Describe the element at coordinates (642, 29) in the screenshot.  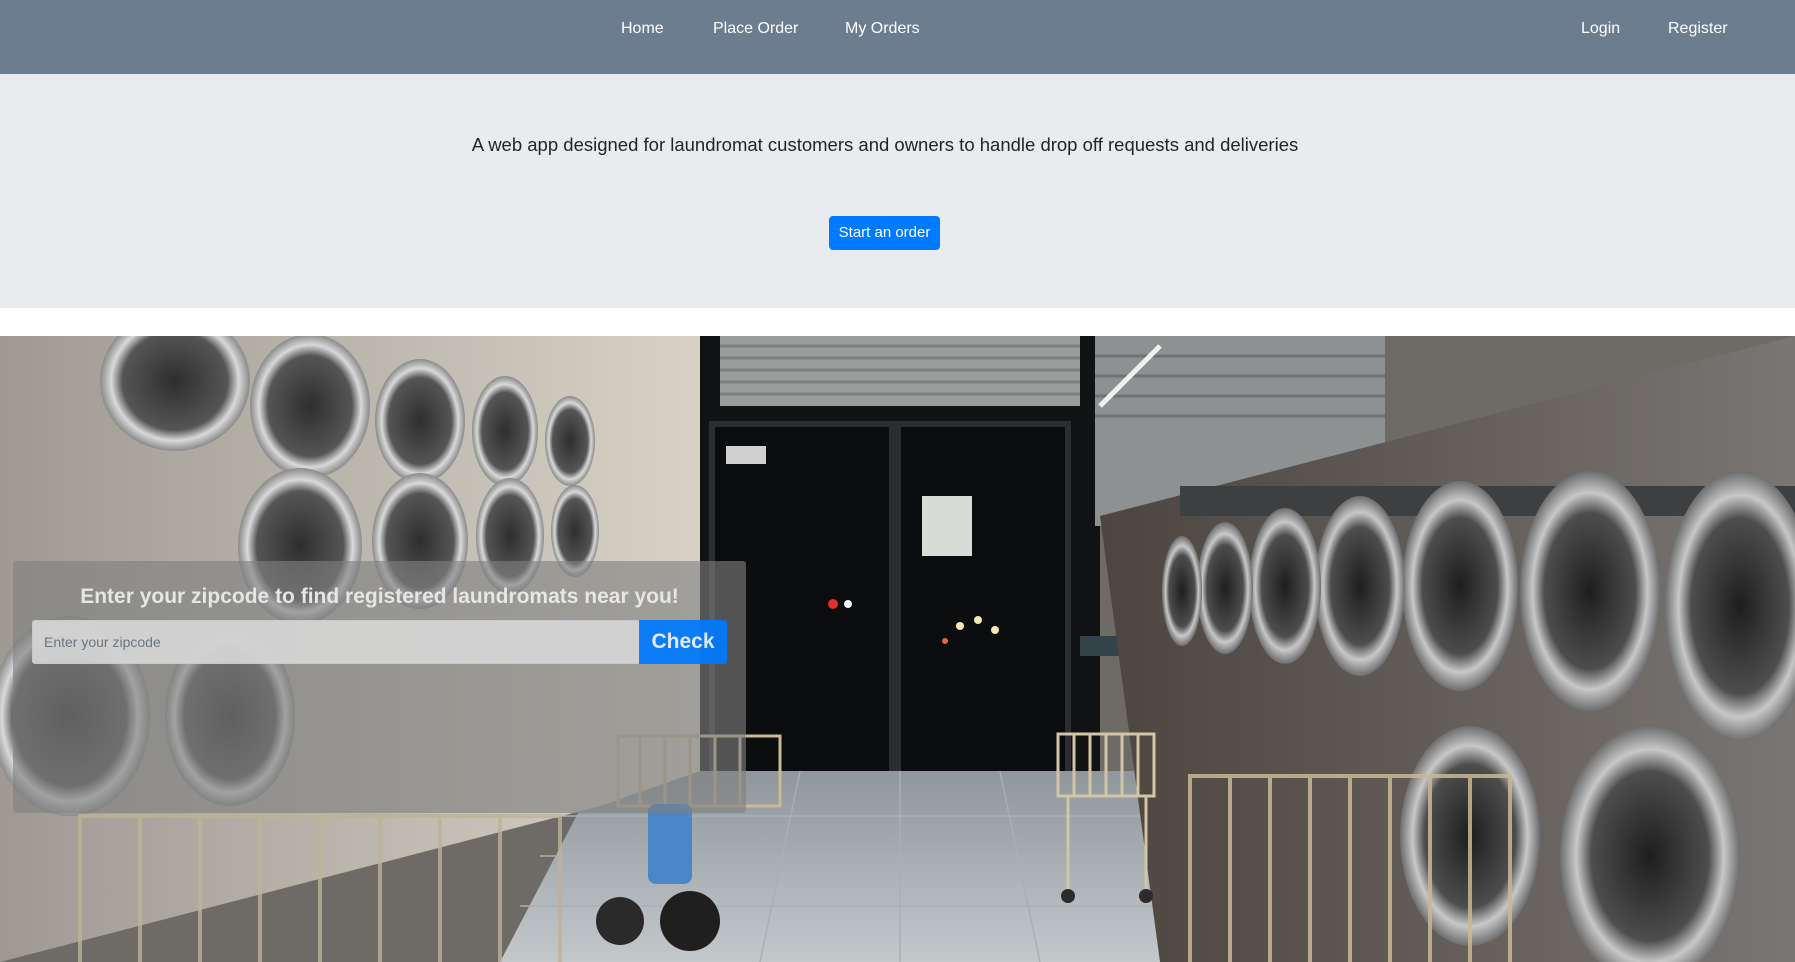
I see `nav-home-link: Home` at that location.